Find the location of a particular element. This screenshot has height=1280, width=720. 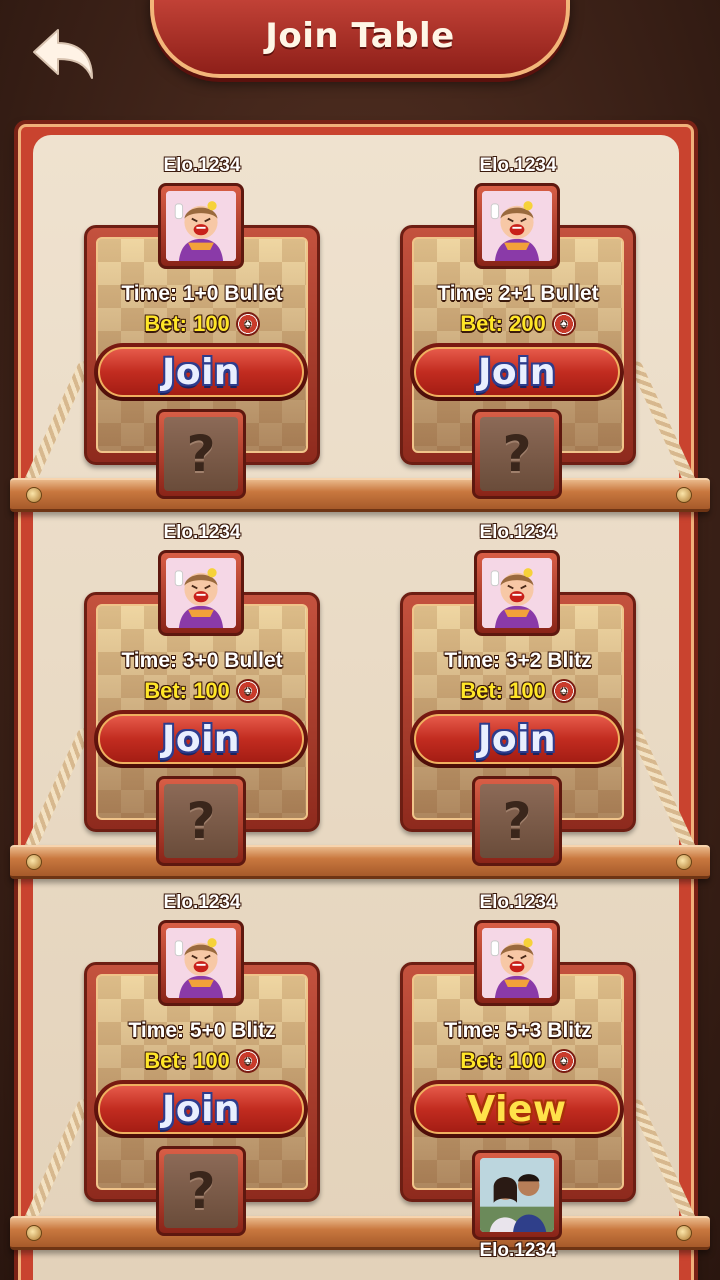

time-control-label: Time: 3+2 Blitz is located at coordinates (518, 660).